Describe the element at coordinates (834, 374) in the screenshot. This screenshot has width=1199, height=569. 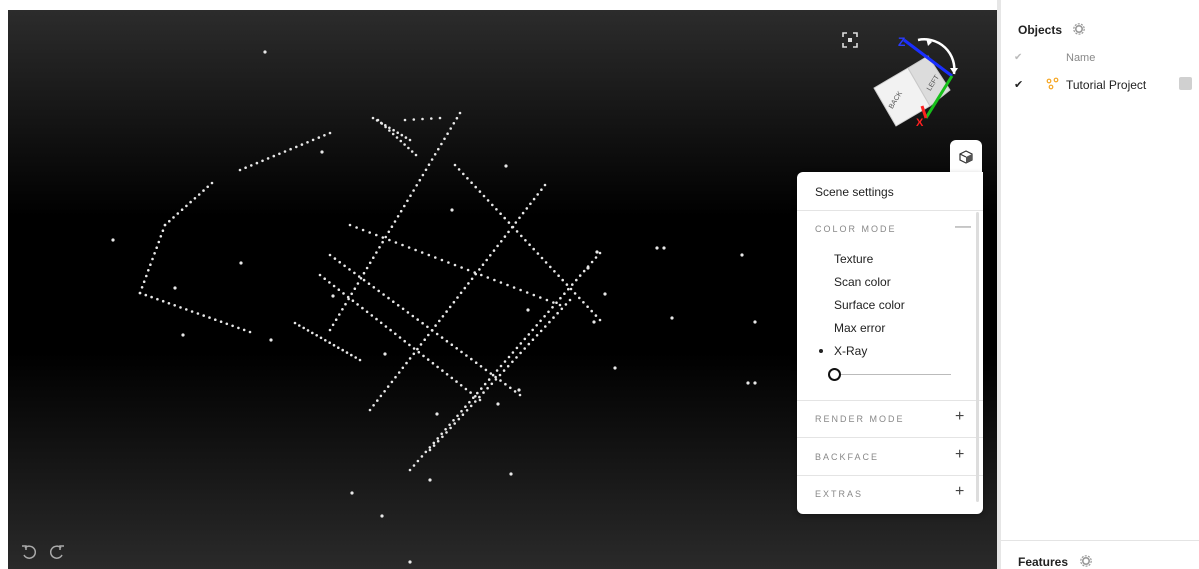
I see `xray-slider-thumb` at that location.